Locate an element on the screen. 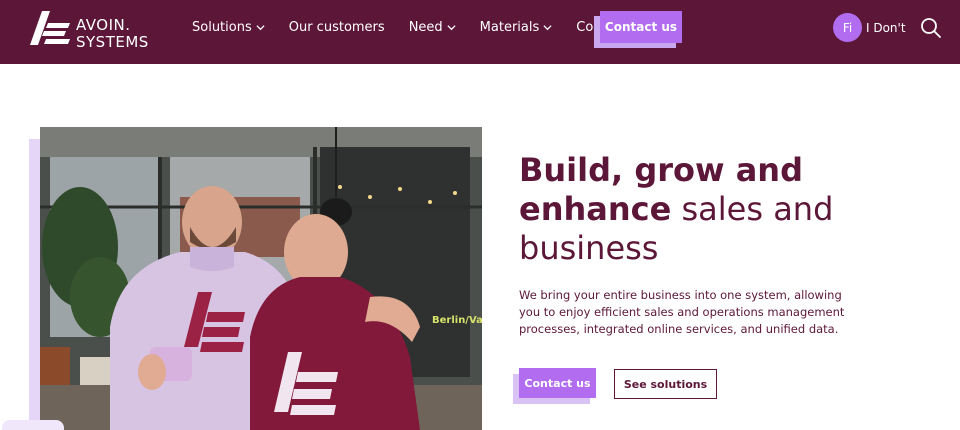 The height and width of the screenshot is (430, 960). user-menu: Fi I Don't is located at coordinates (869, 27).